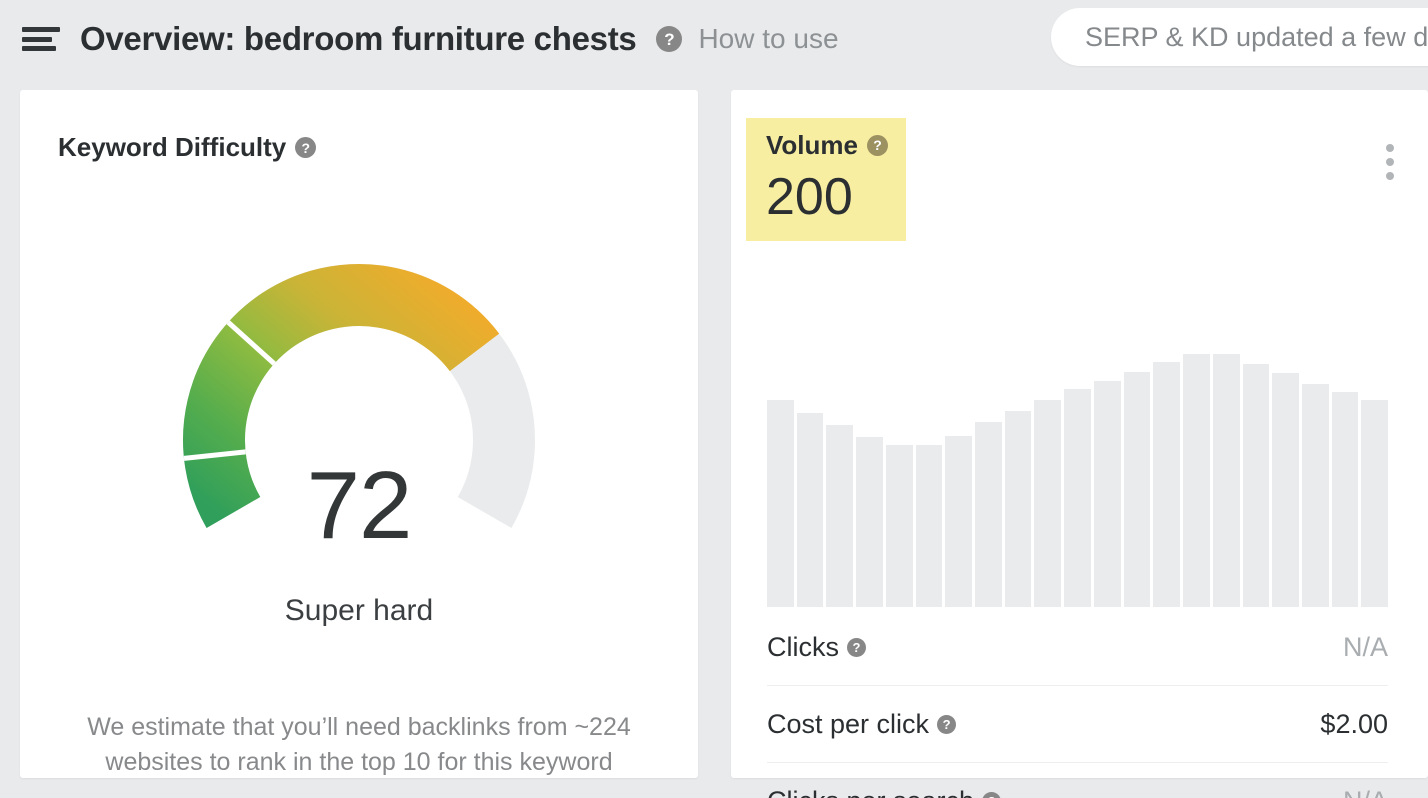 The width and height of the screenshot is (1428, 798). What do you see at coordinates (768, 39) in the screenshot?
I see `how-to-use-link: How to use` at bounding box center [768, 39].